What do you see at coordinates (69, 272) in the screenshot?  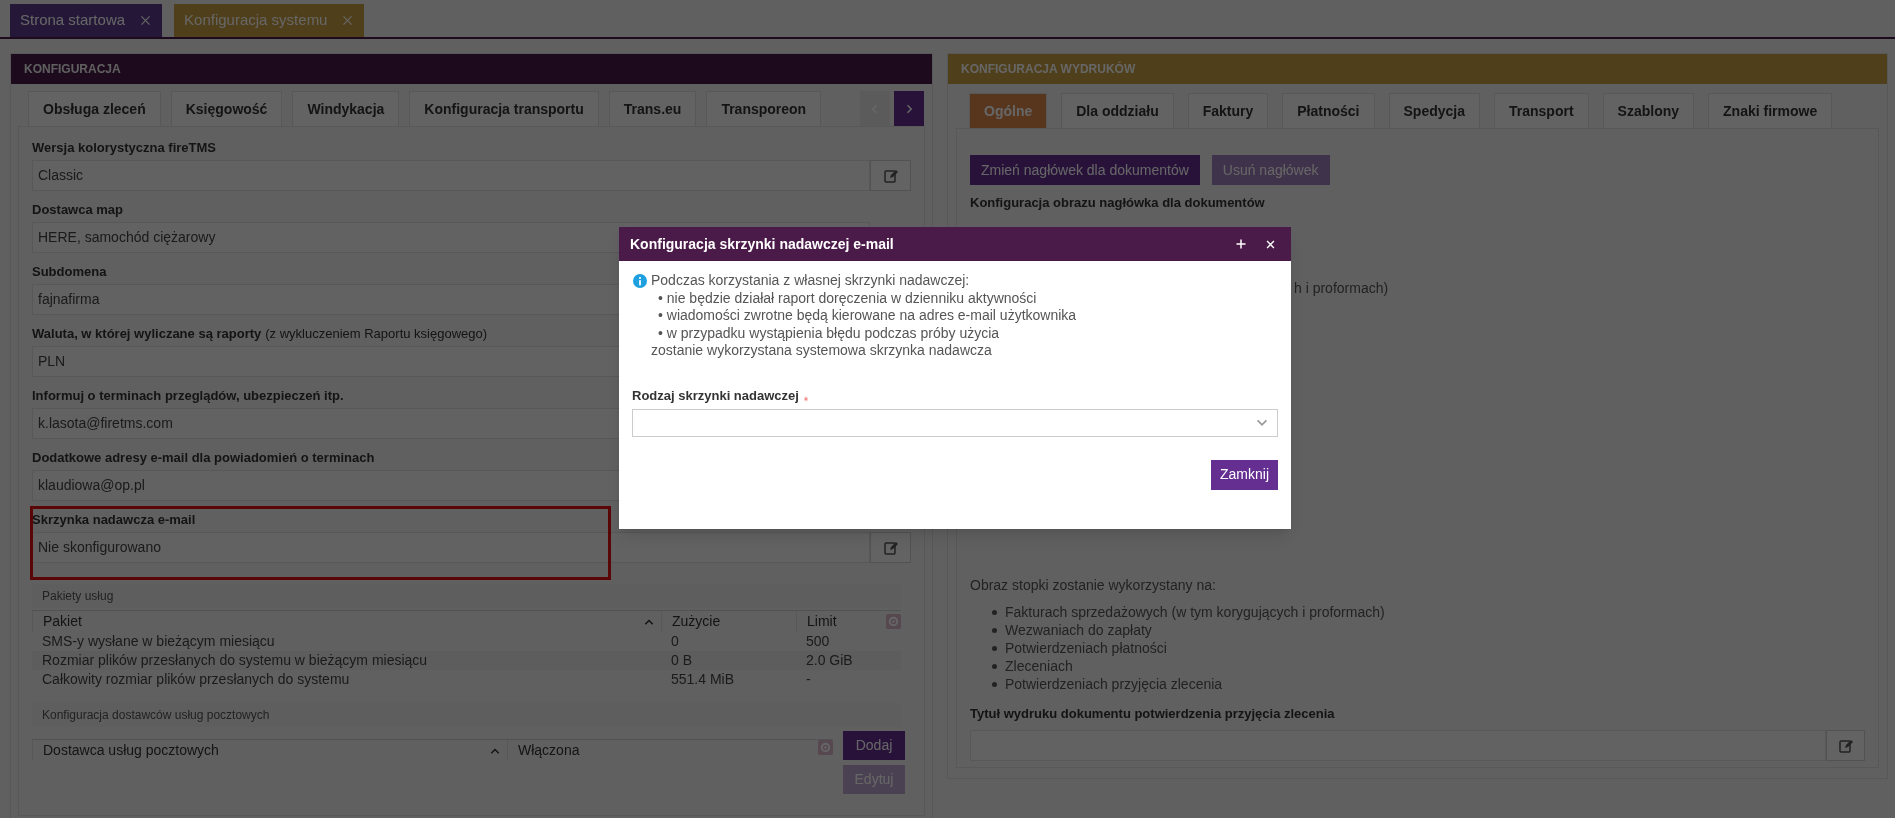 I see `field-label: Subdomena` at bounding box center [69, 272].